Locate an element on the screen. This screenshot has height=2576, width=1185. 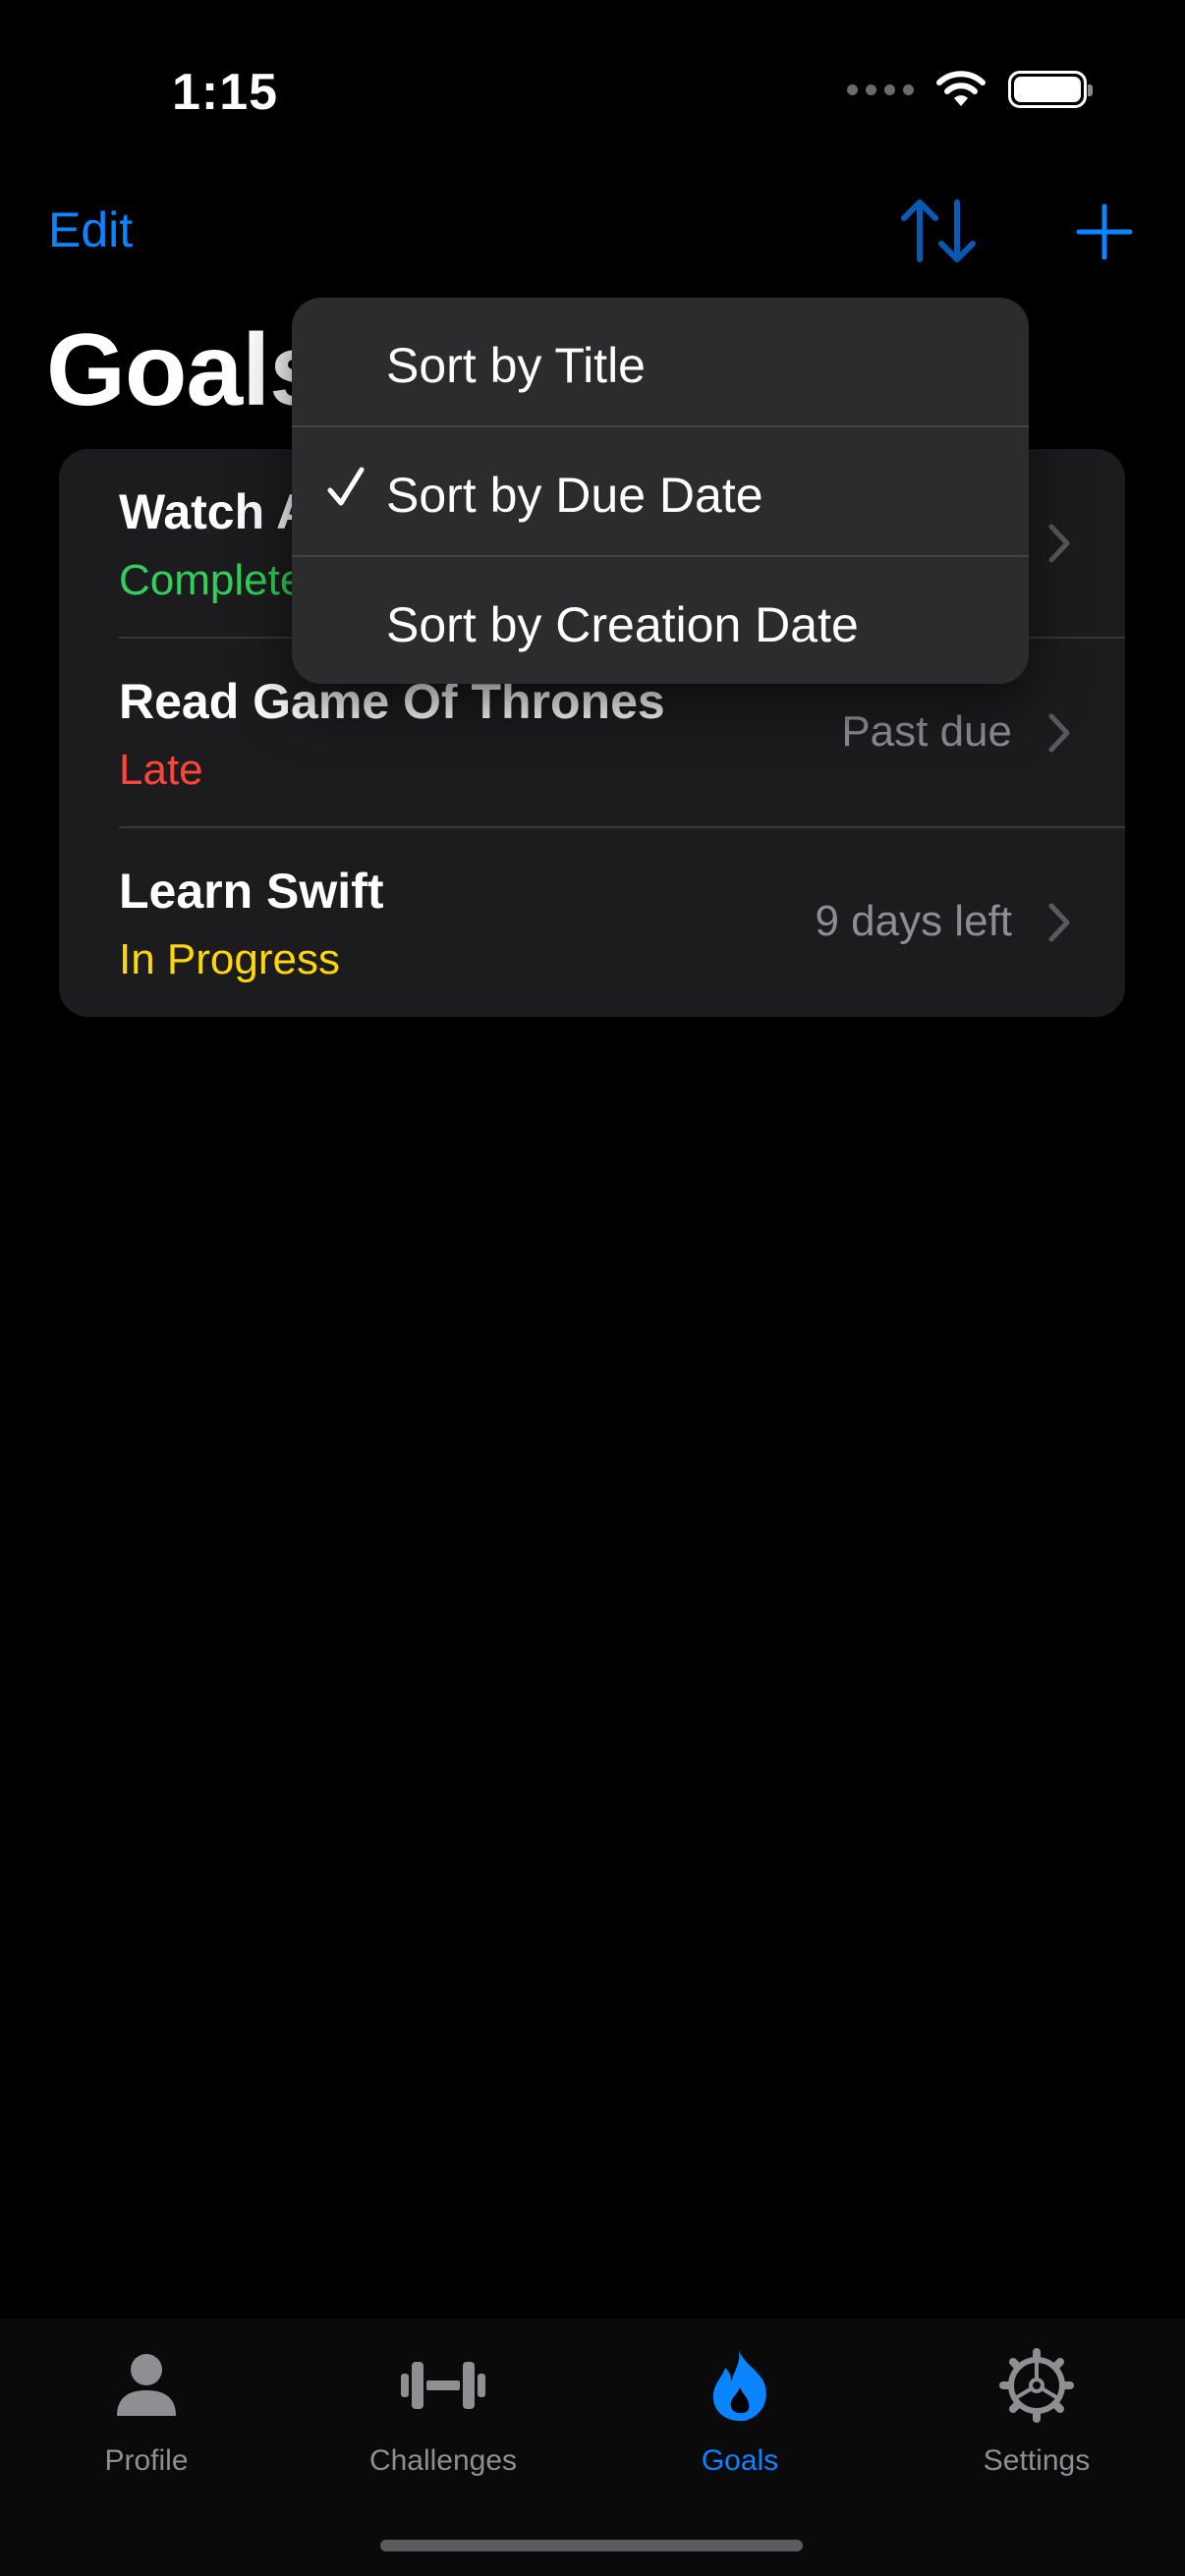
tab-label: Goals is located at coordinates (740, 2460).